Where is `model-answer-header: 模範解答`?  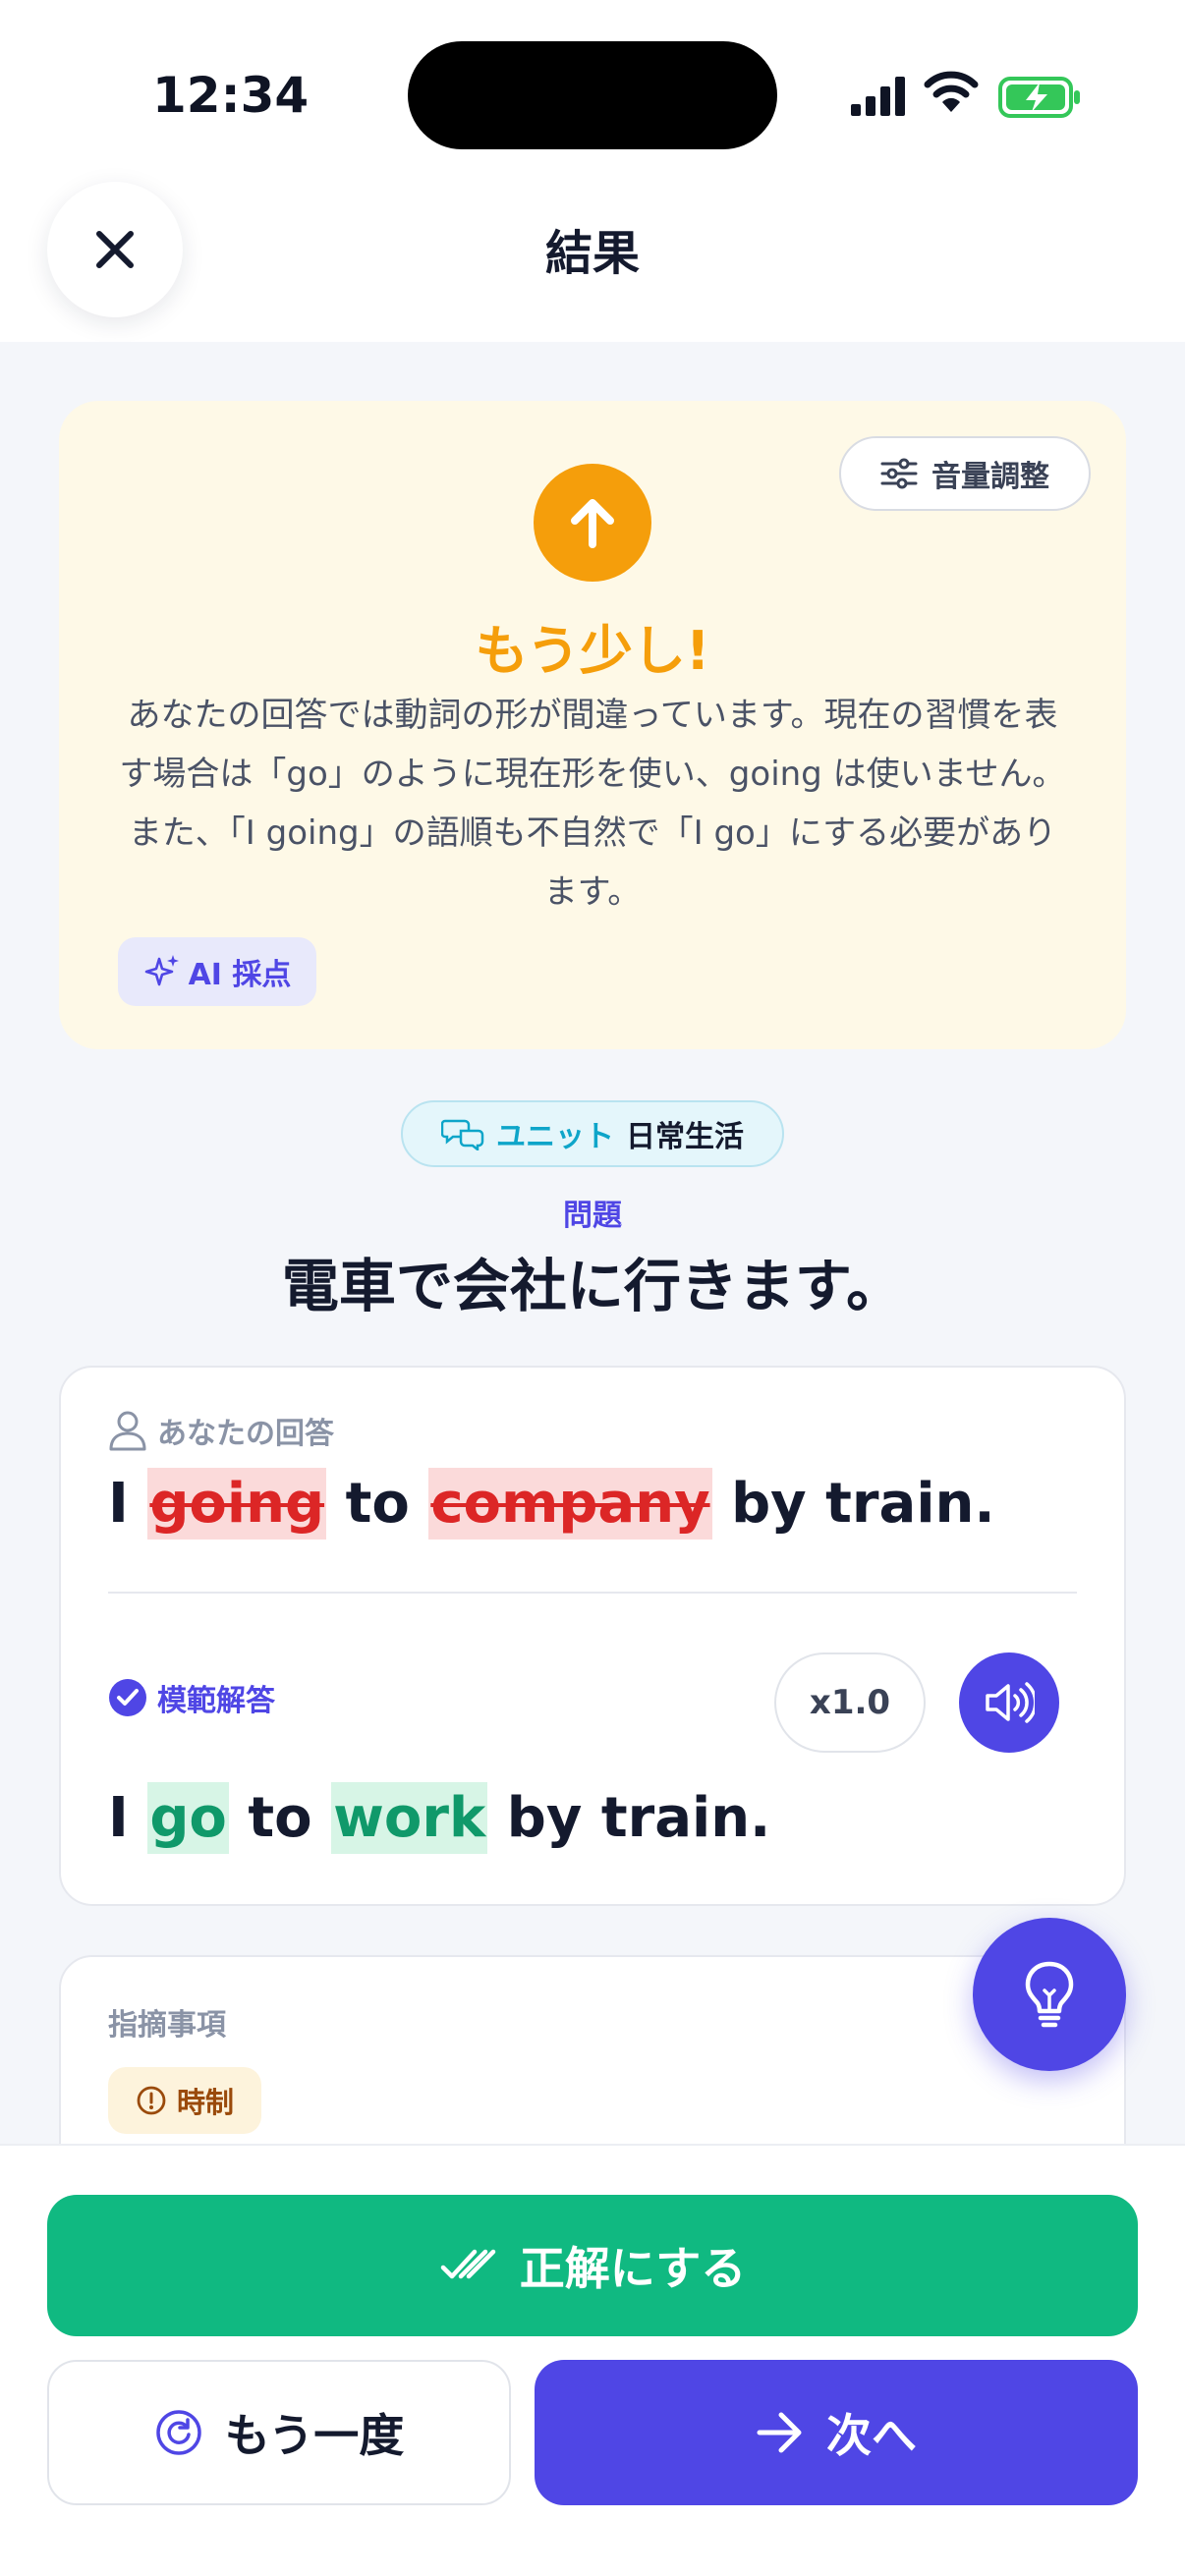
model-answer-header: 模範解答 is located at coordinates (192, 1697).